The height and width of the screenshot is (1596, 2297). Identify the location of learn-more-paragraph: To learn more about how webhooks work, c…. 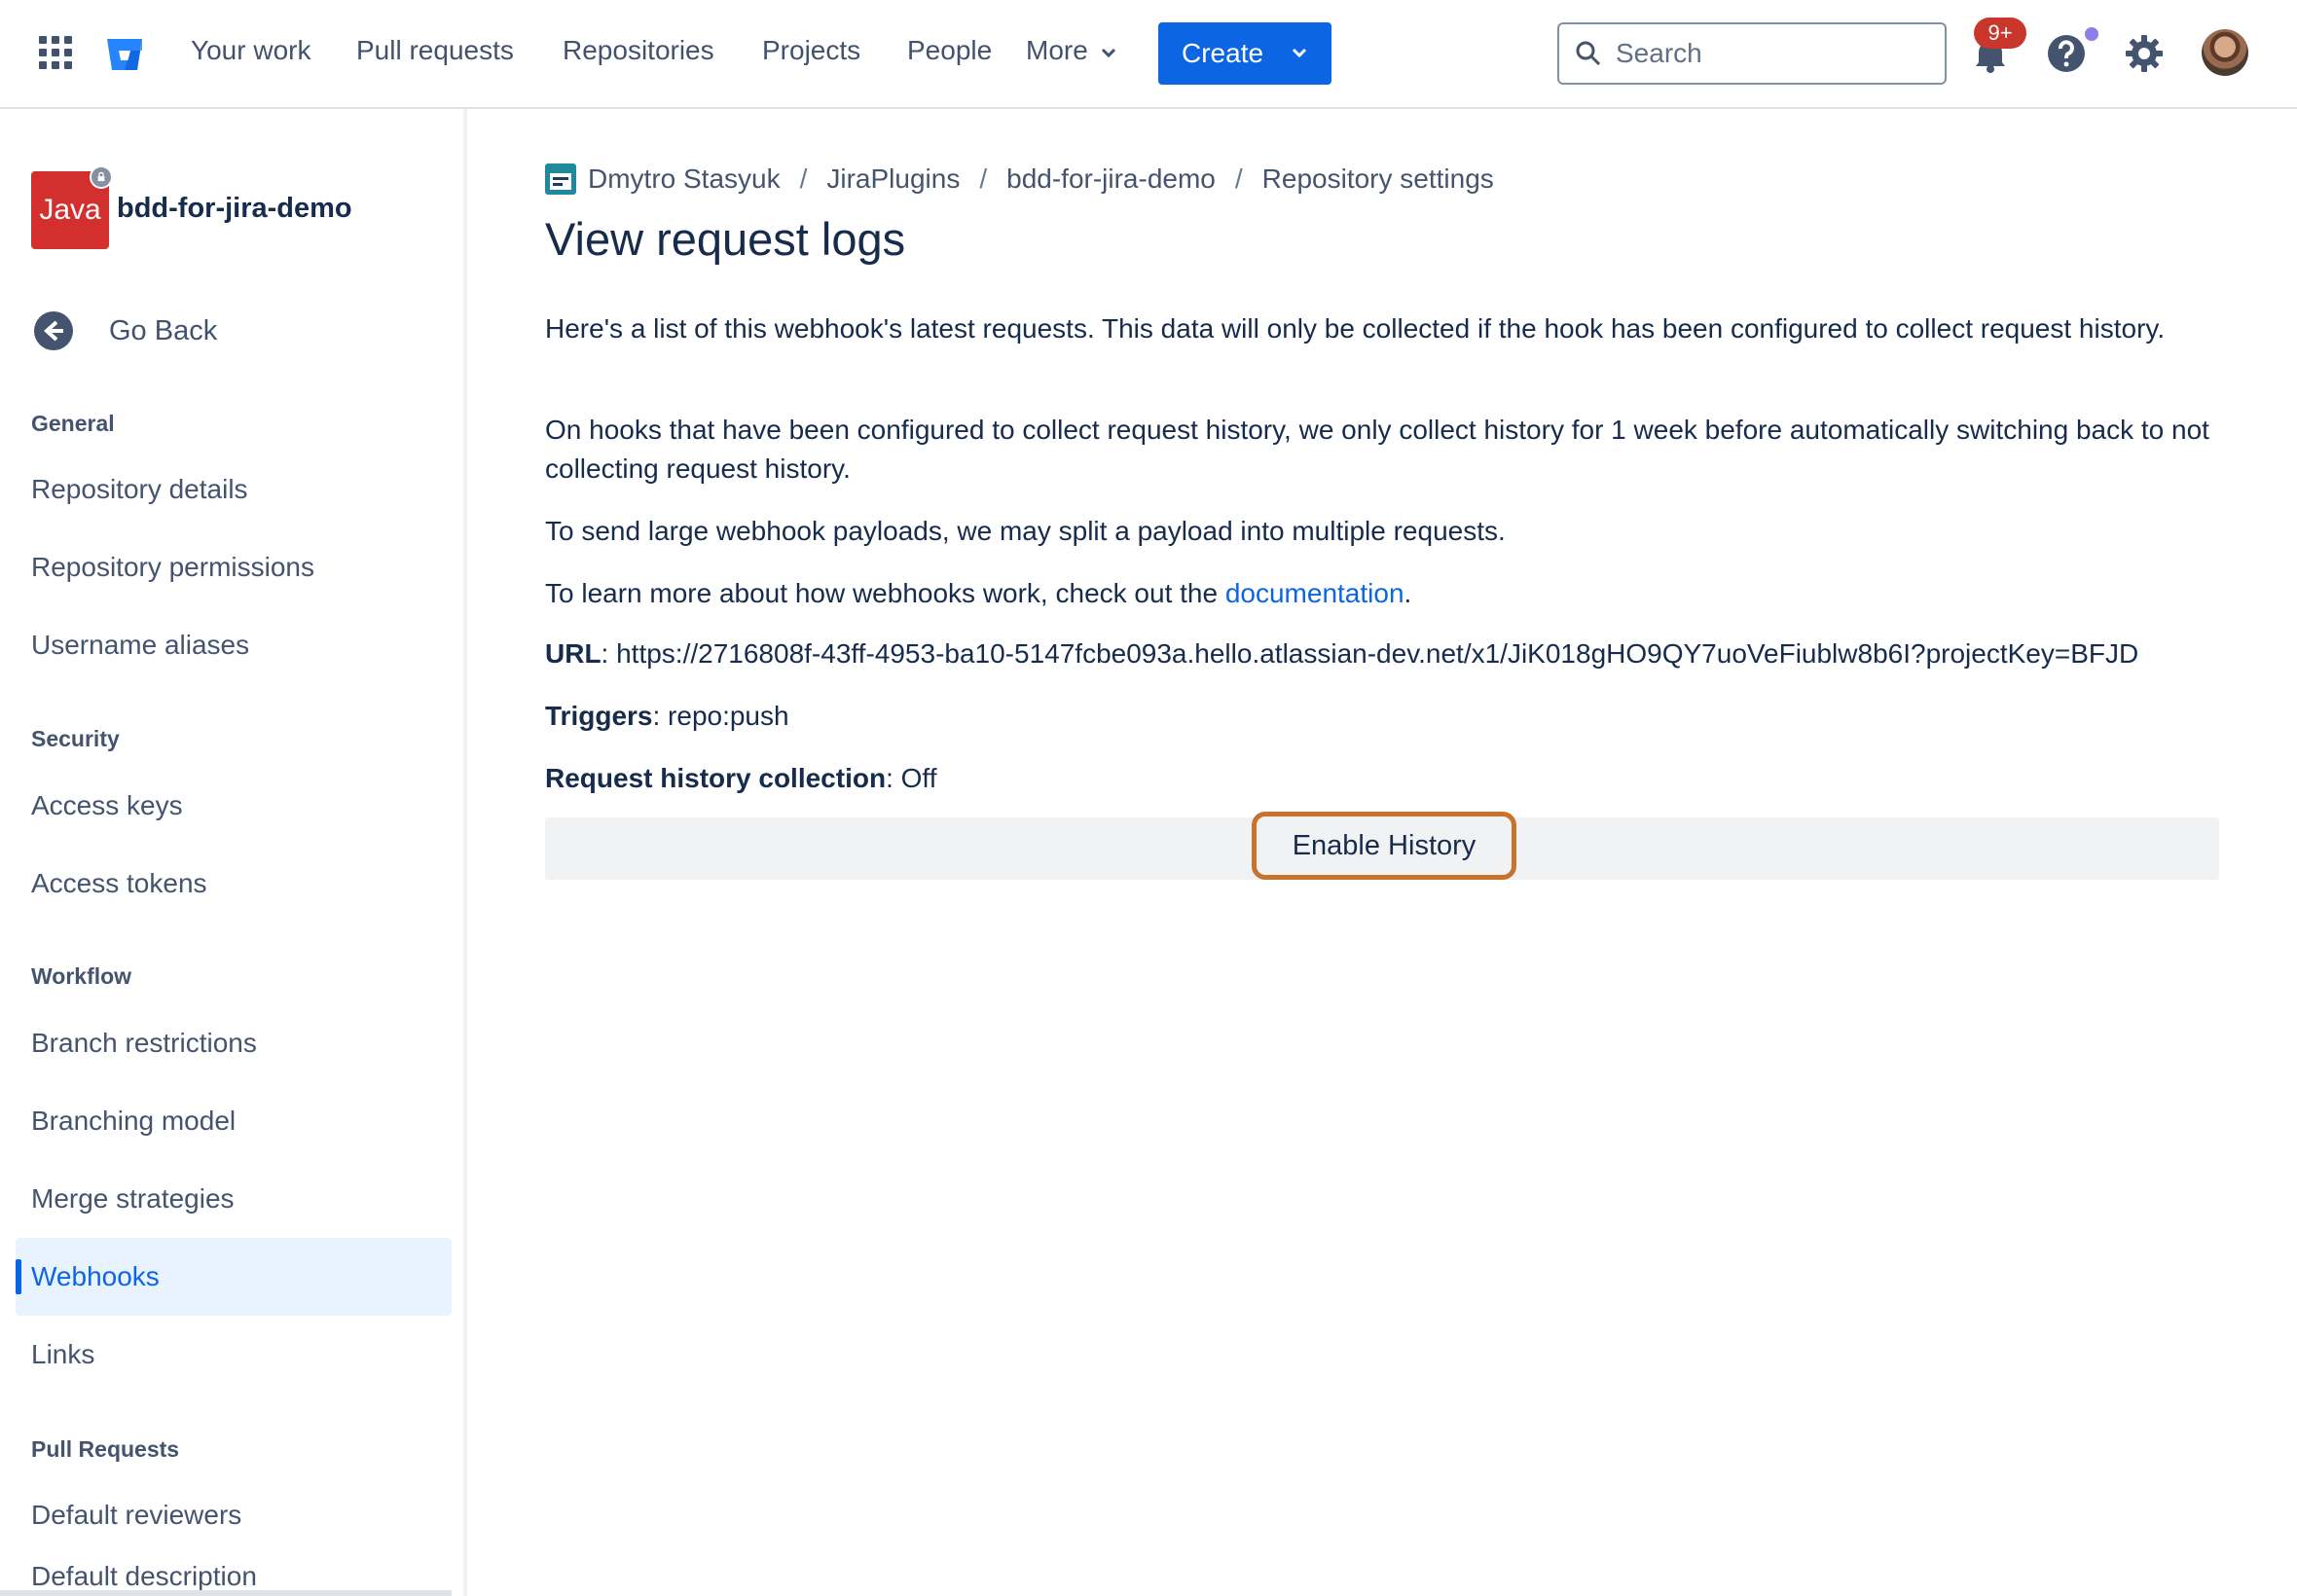
(1382, 593).